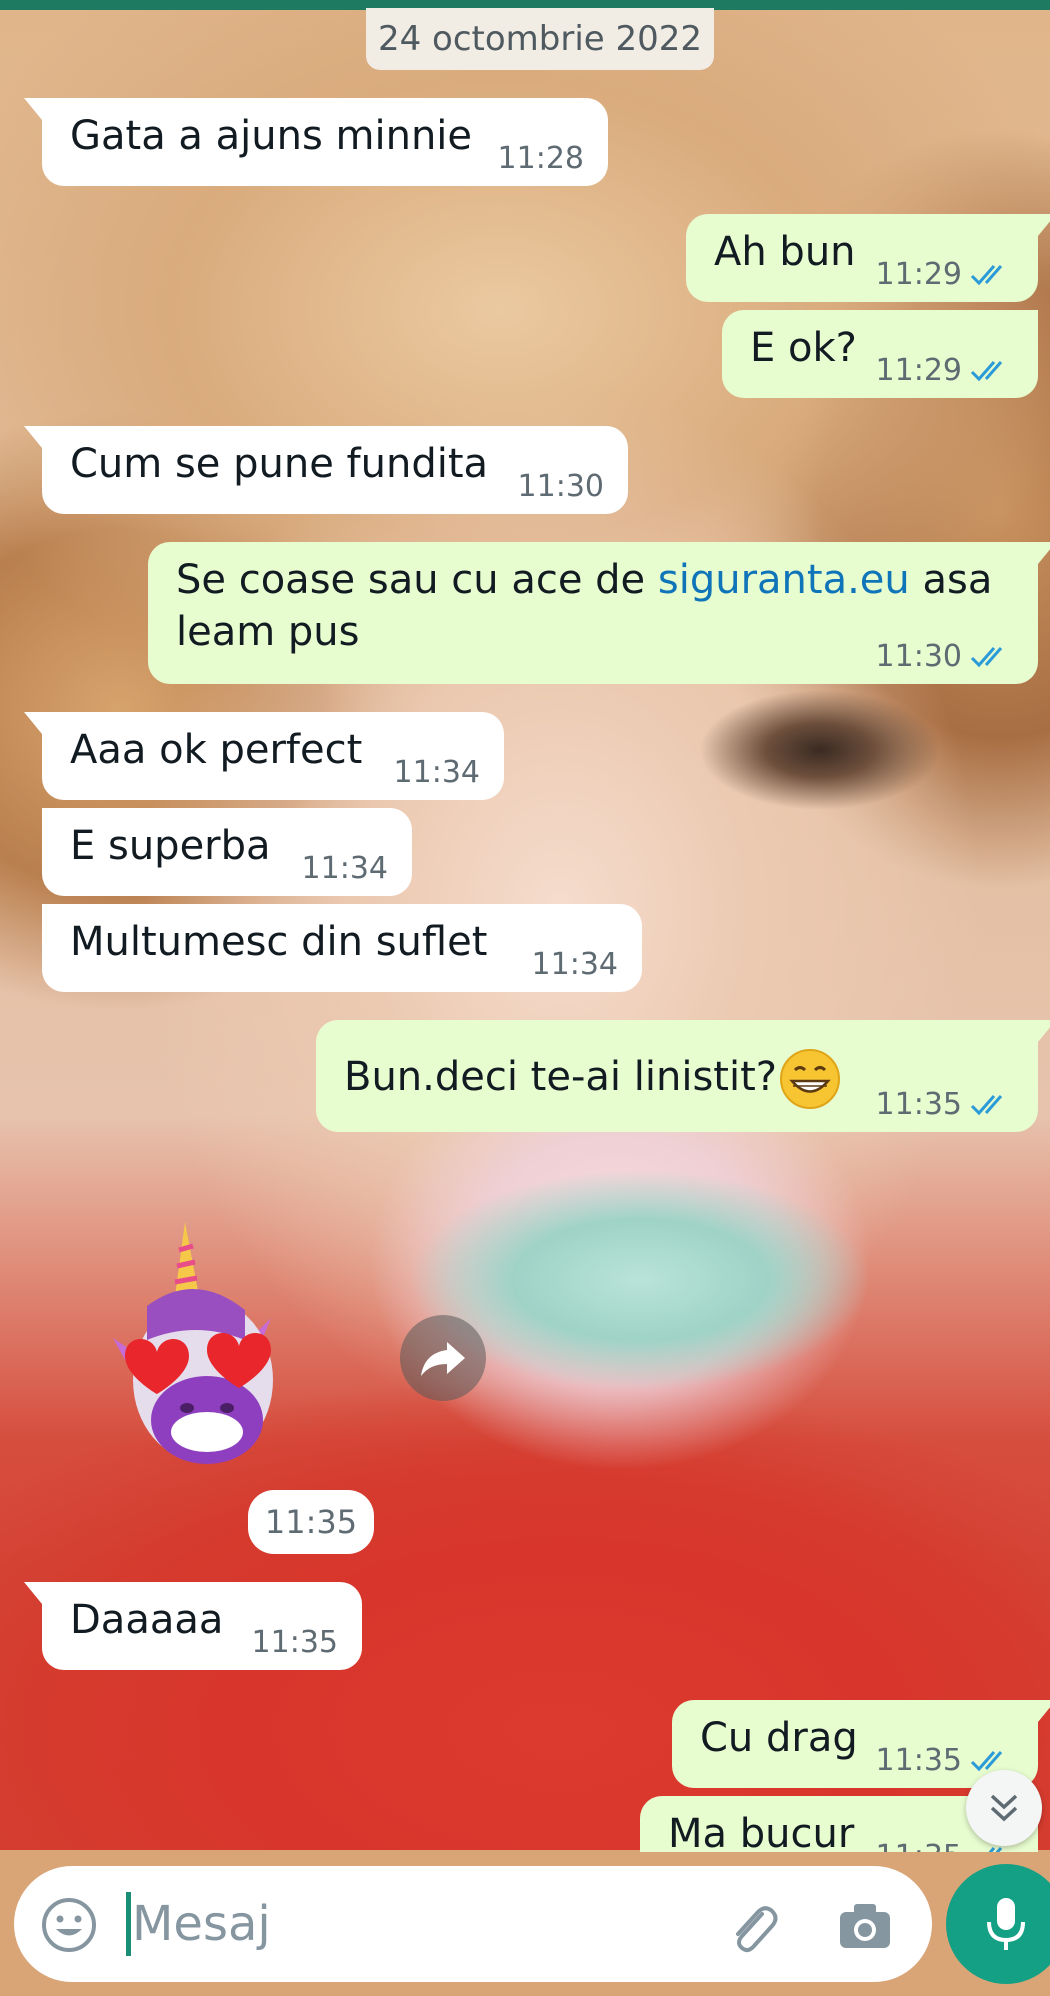 Image resolution: width=1050 pixels, height=1996 pixels. I want to click on message-incoming: Multumesc din suflet 11:34, so click(342, 948).